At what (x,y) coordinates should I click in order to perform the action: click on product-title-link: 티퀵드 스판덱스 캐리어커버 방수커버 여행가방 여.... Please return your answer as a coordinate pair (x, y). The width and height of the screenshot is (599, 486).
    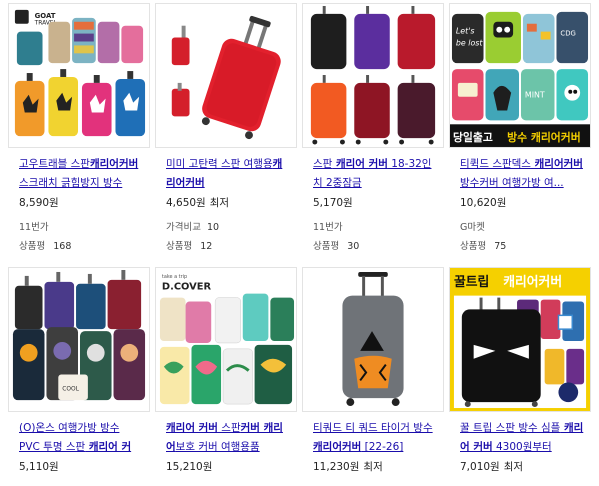
    Looking at the image, I should click on (522, 174).